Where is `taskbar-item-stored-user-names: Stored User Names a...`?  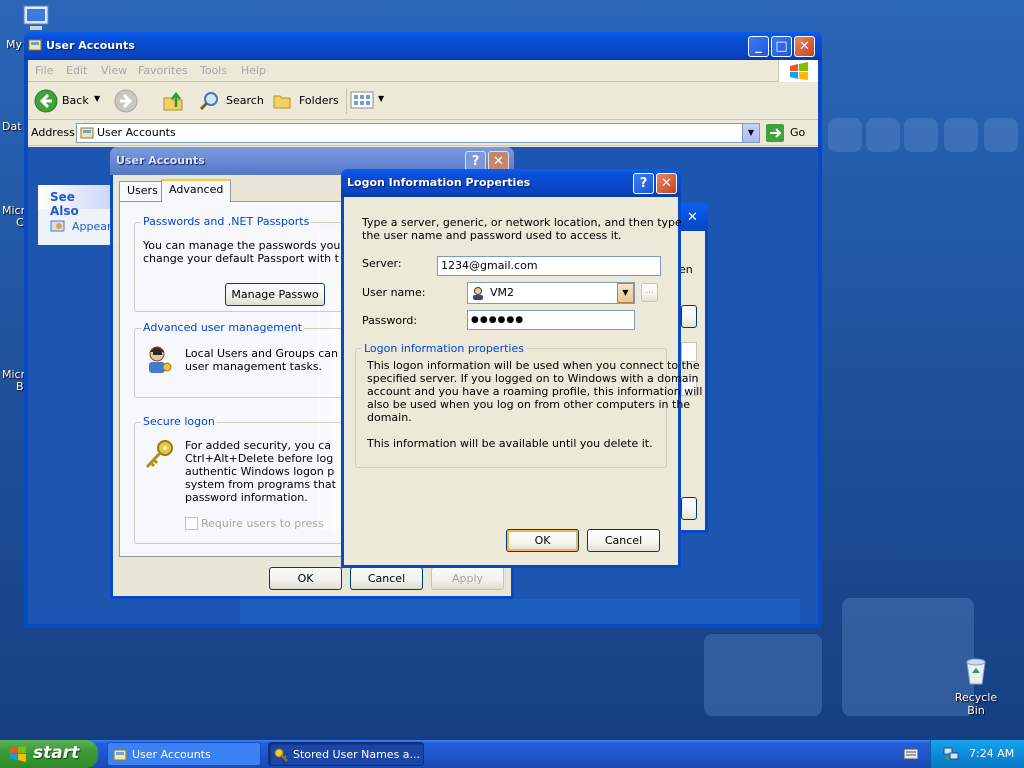 taskbar-item-stored-user-names: Stored User Names a... is located at coordinates (346, 754).